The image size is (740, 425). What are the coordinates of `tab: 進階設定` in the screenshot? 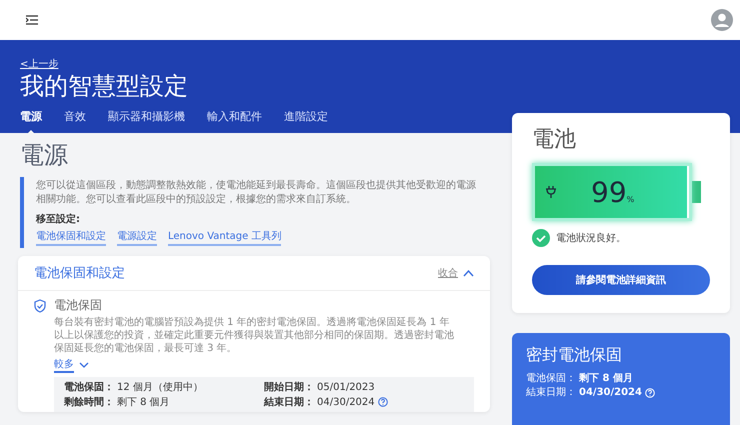 It's located at (306, 119).